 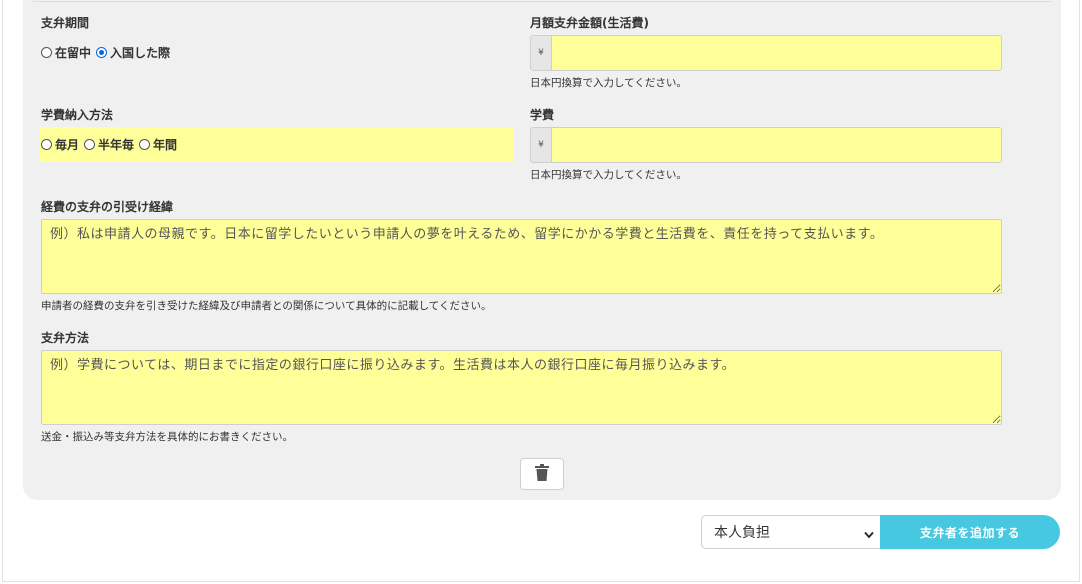 What do you see at coordinates (608, 83) in the screenshot?
I see `monthly-amount-help: 日本円換算で入力してください。` at bounding box center [608, 83].